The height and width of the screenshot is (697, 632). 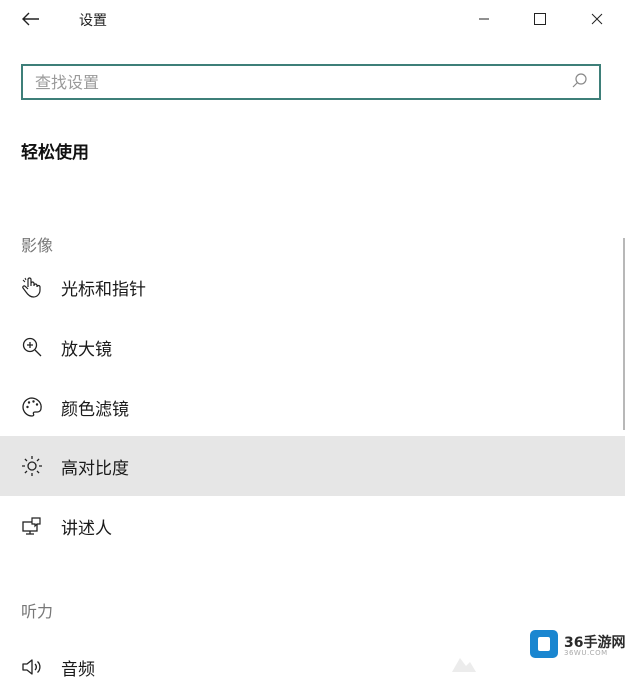 What do you see at coordinates (37, 611) in the screenshot?
I see `section-header-hearing: 听力` at bounding box center [37, 611].